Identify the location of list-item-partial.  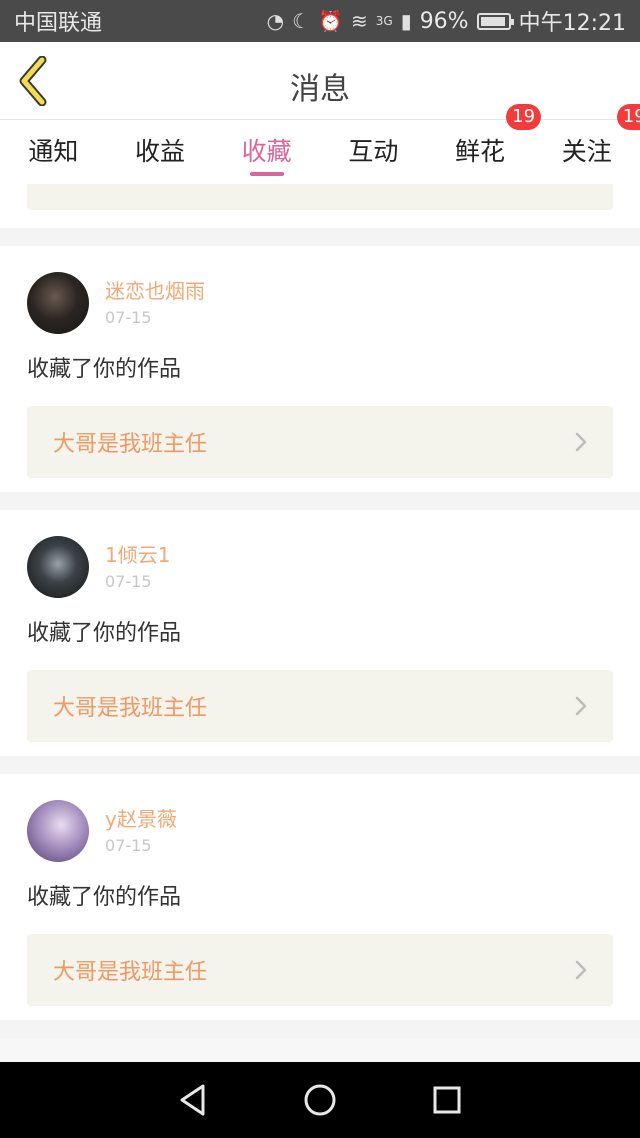
(320, 206).